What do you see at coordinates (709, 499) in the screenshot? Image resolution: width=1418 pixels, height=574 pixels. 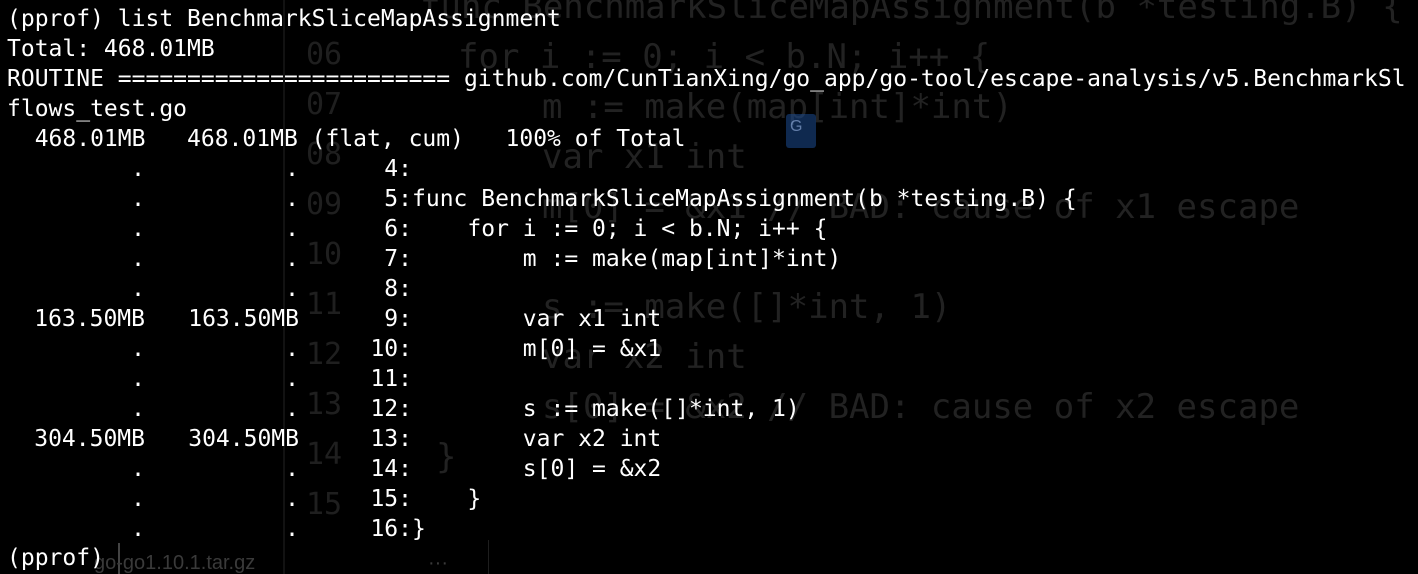 I see `listing-row: . . 15: }` at bounding box center [709, 499].